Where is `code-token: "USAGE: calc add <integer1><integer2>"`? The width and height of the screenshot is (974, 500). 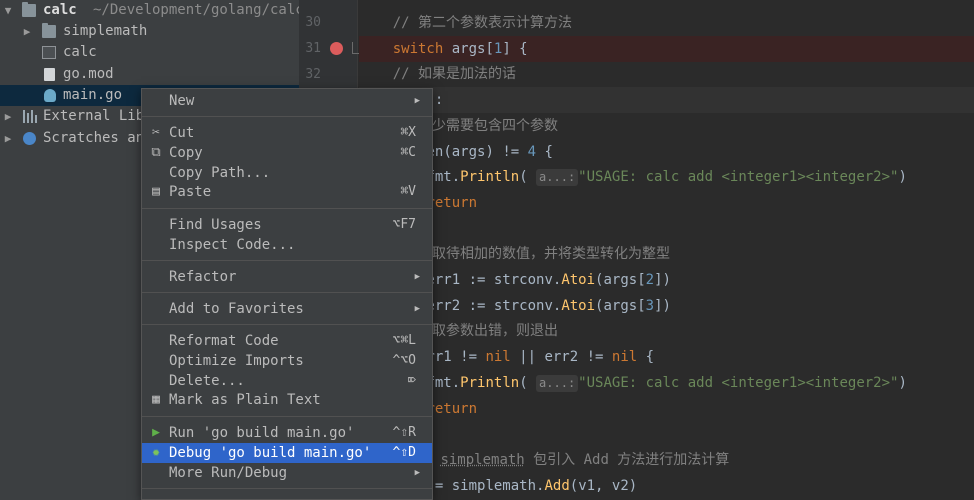
code-token: "USAGE: calc add <integer1><integer2>" is located at coordinates (738, 177).